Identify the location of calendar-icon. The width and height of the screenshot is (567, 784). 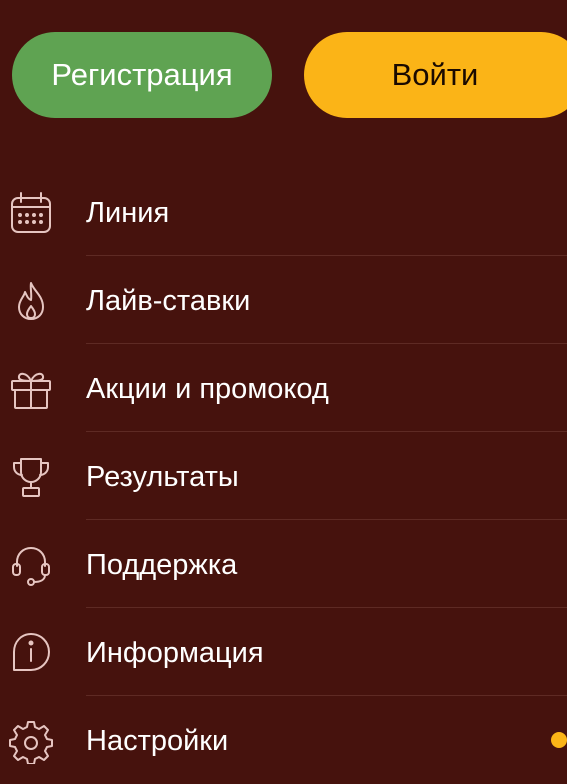
(31, 213).